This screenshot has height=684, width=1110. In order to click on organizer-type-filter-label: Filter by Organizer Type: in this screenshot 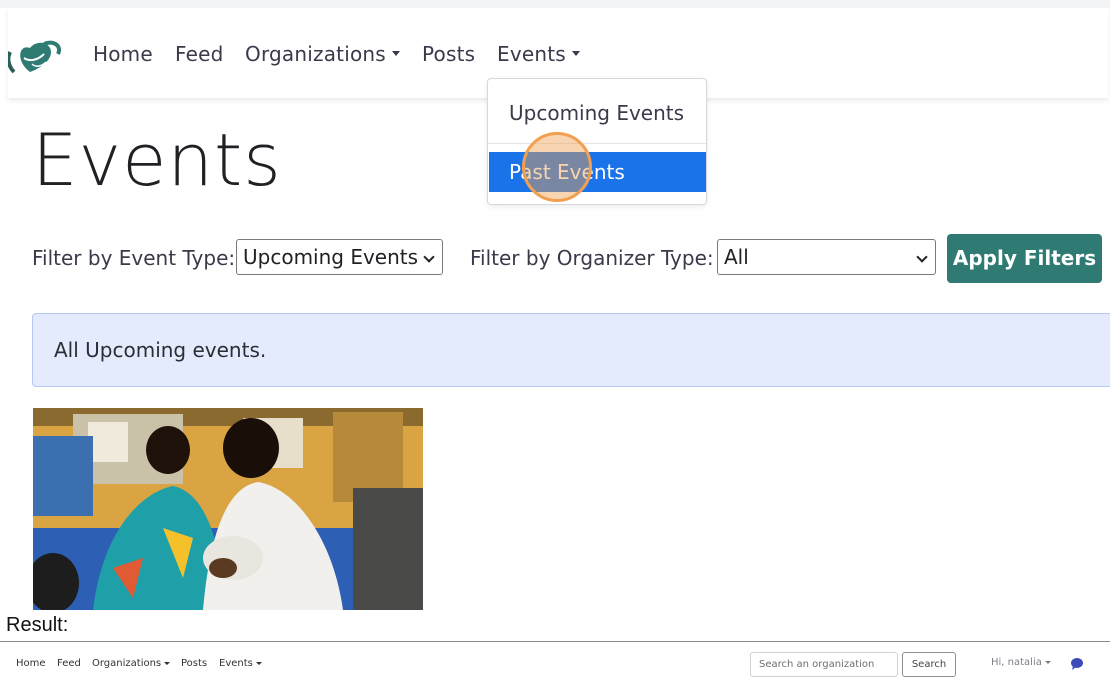, I will do `click(592, 258)`.